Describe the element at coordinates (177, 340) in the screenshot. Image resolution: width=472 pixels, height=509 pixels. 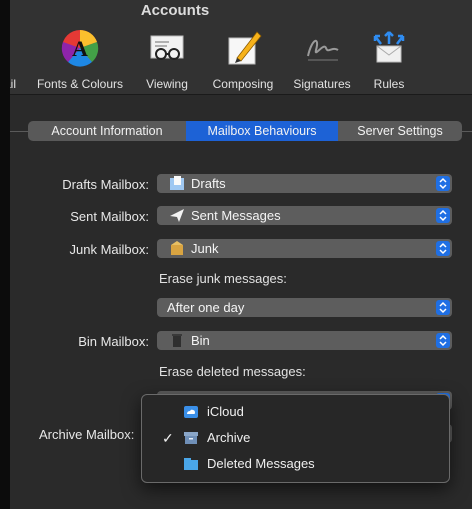
I see `bin-icon` at that location.